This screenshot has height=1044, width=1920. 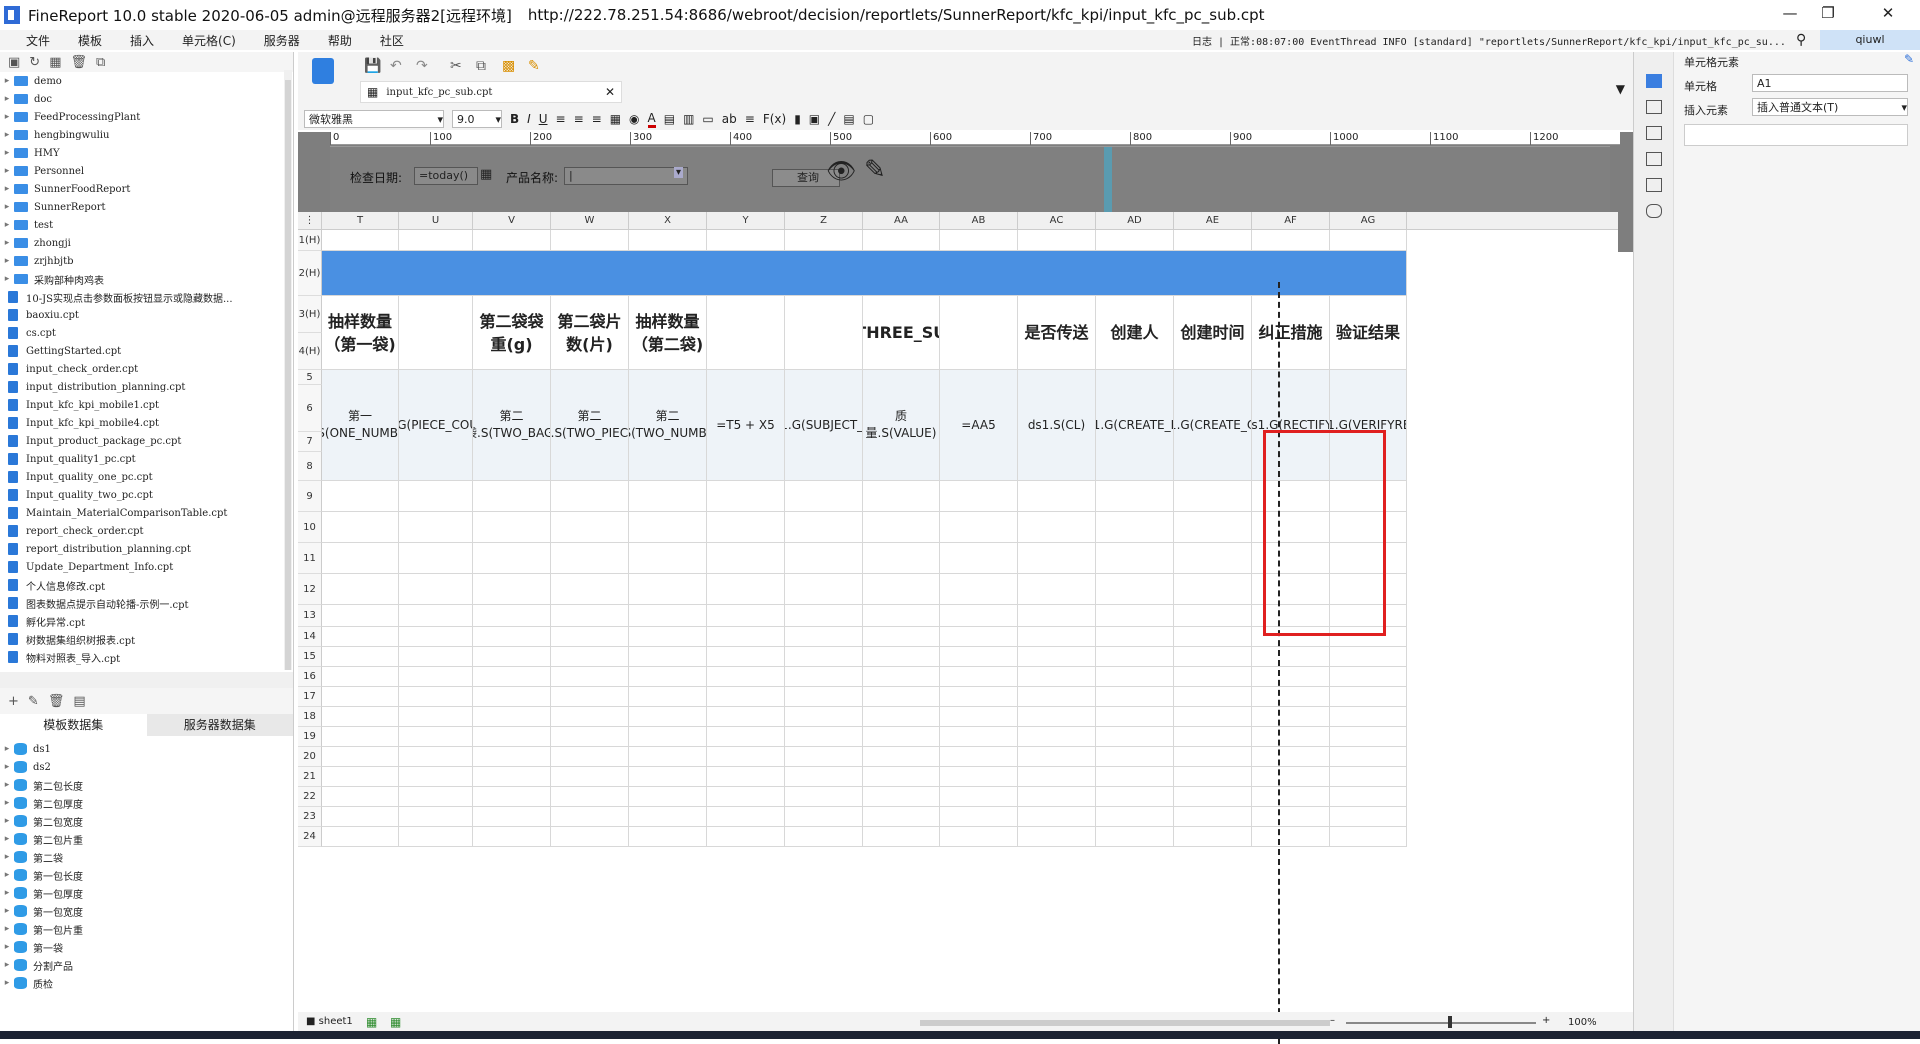 I want to click on row-header: 9, so click(x=310, y=496).